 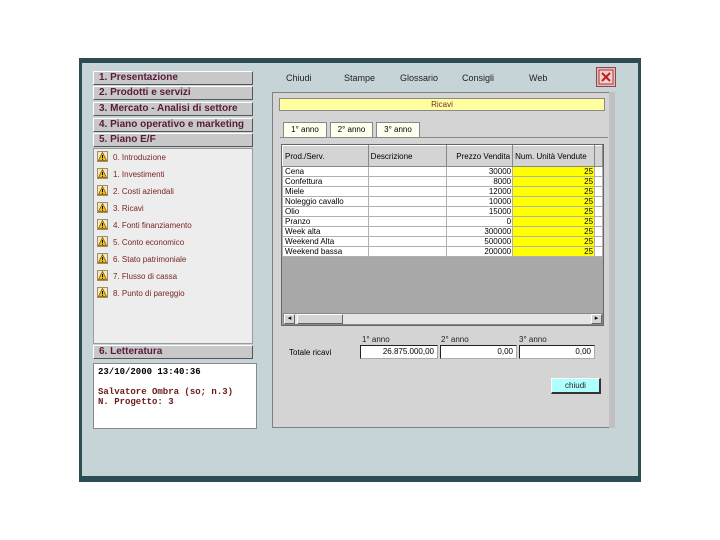 What do you see at coordinates (299, 78) in the screenshot?
I see `menu-chiudi: Chiudi` at bounding box center [299, 78].